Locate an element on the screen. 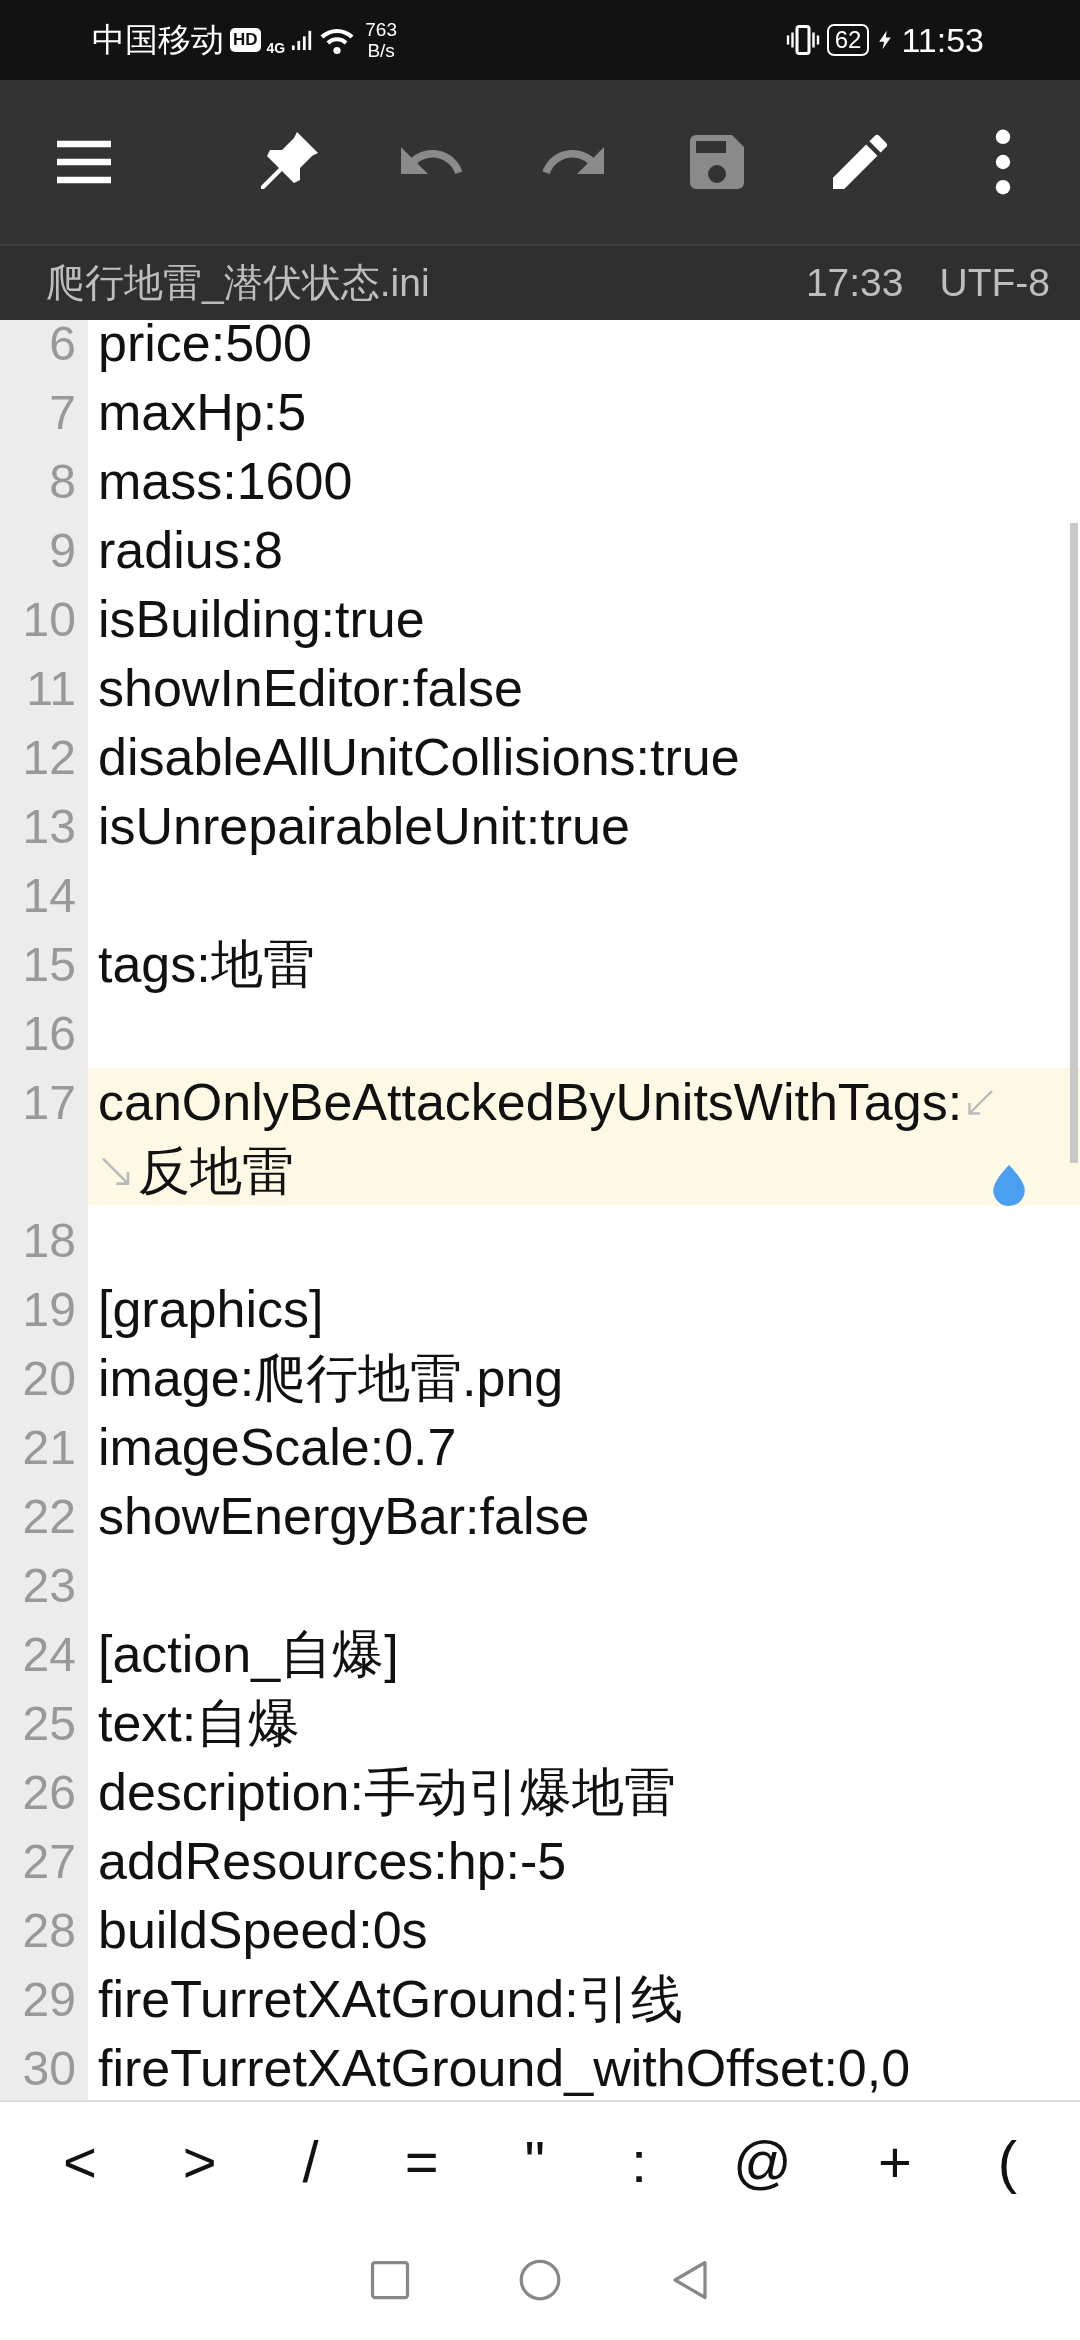  battery-level: 62 is located at coordinates (848, 40).